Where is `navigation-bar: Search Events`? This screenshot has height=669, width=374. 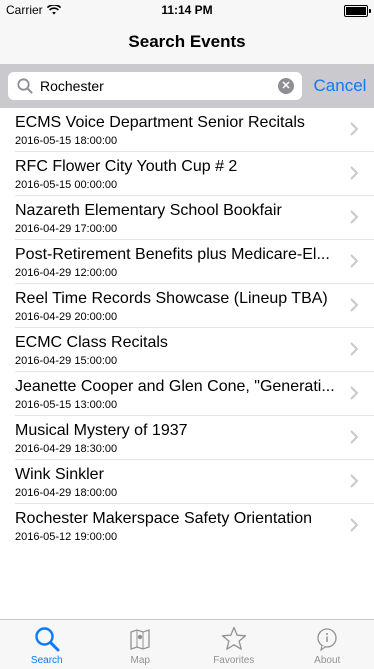 navigation-bar: Search Events is located at coordinates (187, 42).